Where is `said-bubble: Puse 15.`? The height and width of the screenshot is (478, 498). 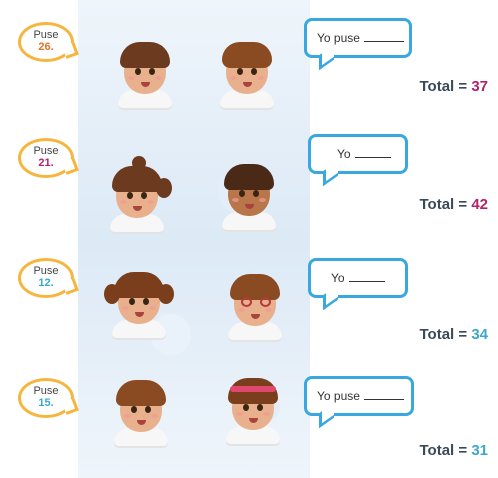 said-bubble: Puse 15. is located at coordinates (46, 398).